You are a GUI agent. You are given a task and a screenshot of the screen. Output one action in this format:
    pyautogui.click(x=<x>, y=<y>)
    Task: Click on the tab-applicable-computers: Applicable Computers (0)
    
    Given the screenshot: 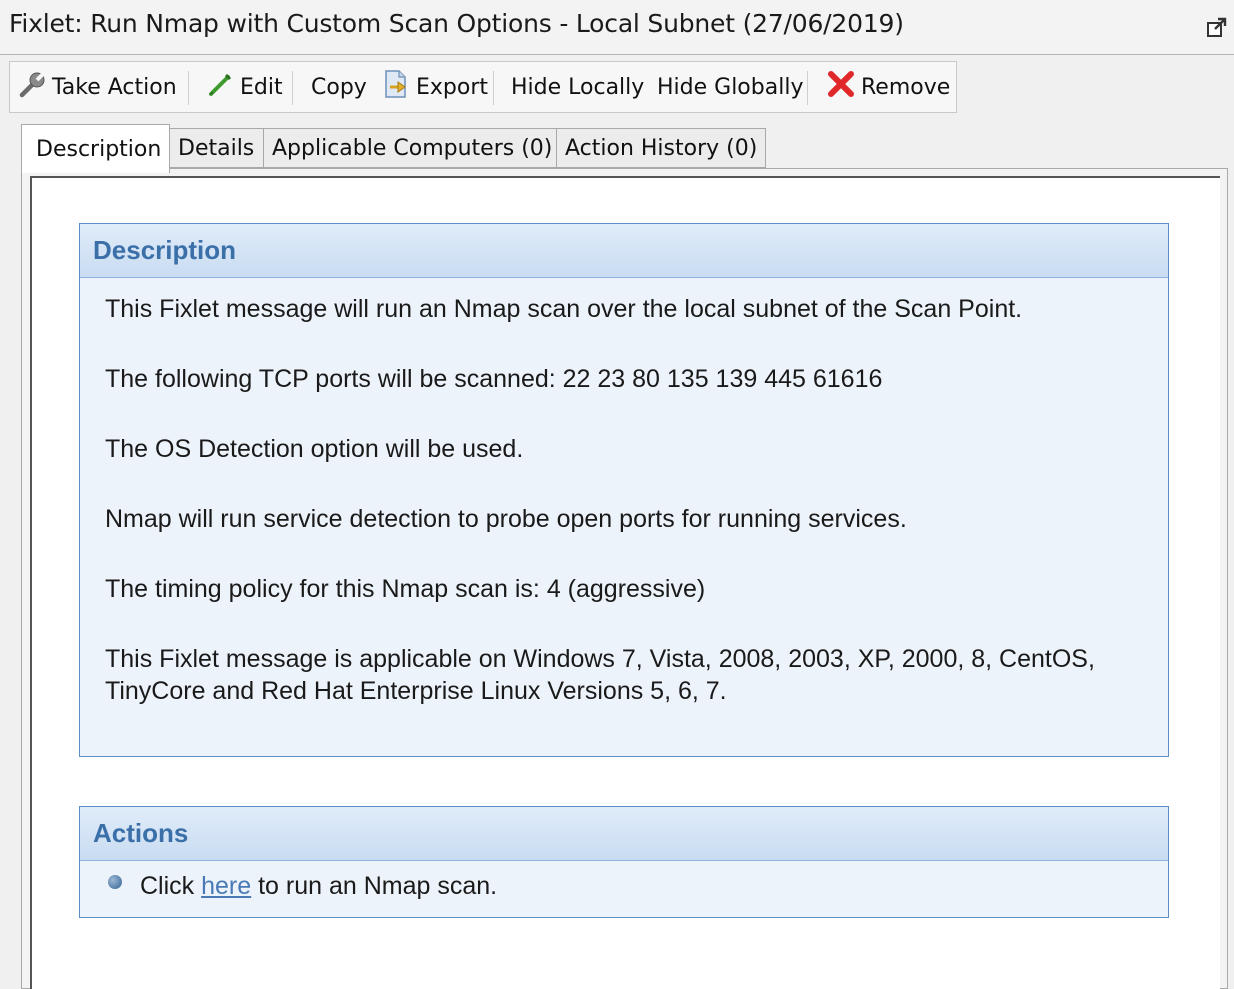 What is the action you would take?
    pyautogui.click(x=410, y=148)
    